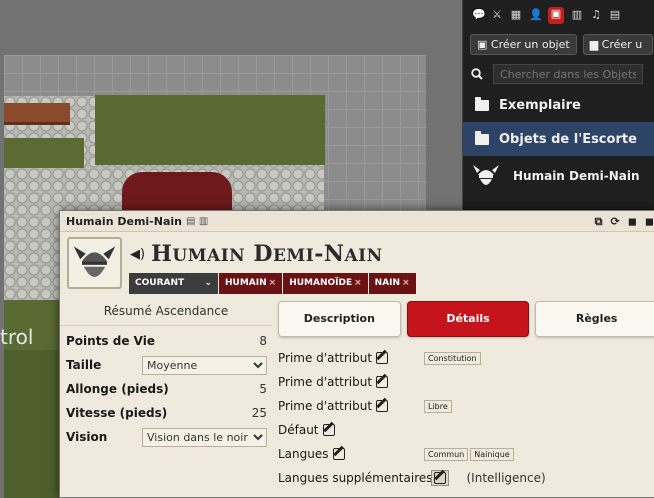 Image resolution: width=654 pixels, height=498 pixels. Describe the element at coordinates (516, 15) in the screenshot. I see `scenes-icon: ▦` at that location.